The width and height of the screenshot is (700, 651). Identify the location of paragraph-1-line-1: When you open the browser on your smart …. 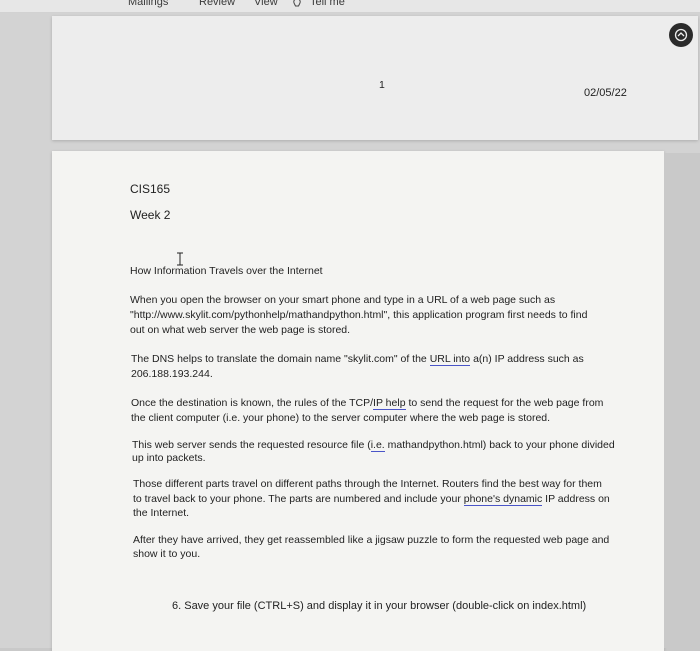
(343, 300).